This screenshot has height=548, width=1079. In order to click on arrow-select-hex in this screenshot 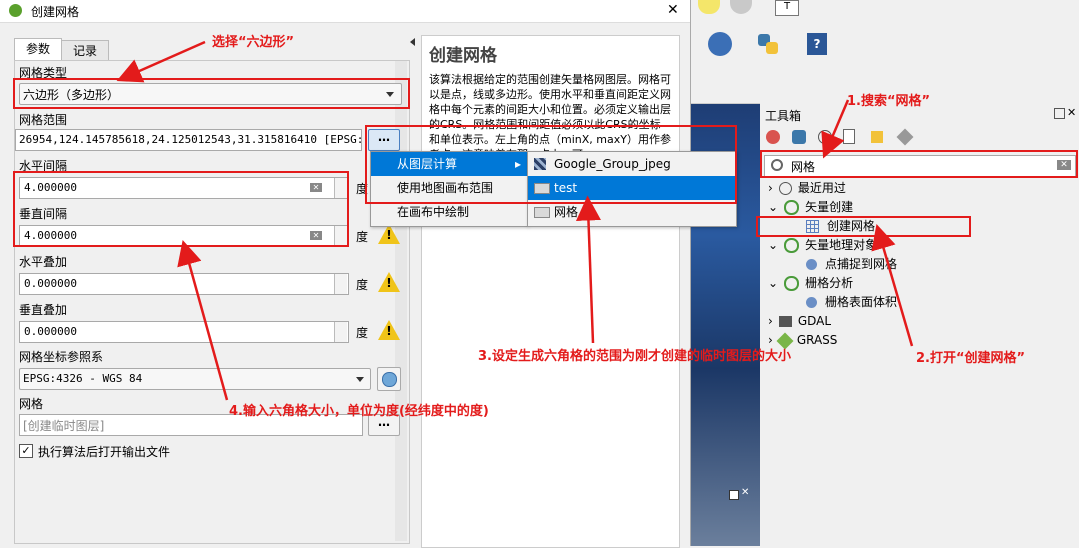, I will do `click(161, 61)`.